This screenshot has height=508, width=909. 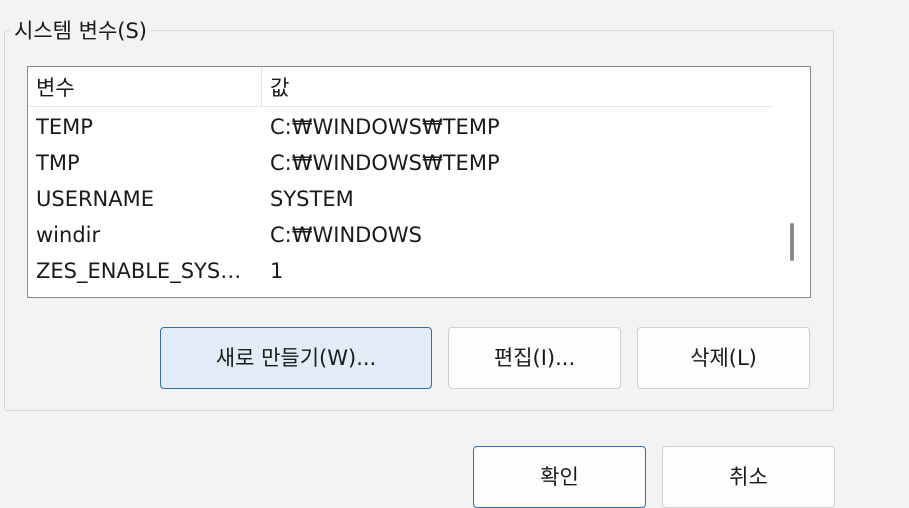 I want to click on list-item: USERNAME SYSTEM, so click(x=401, y=199).